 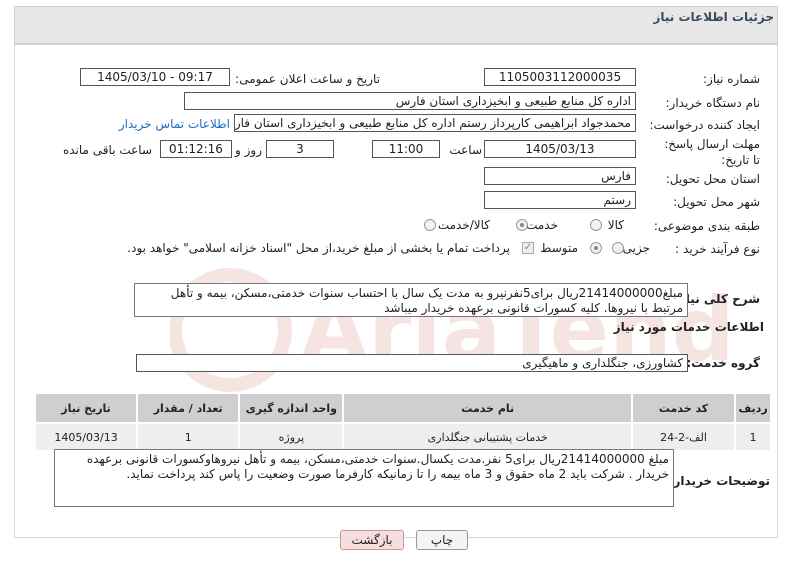 I want to click on buyer-org-label: نام دستگاه خریدار:, so click(x=713, y=103).